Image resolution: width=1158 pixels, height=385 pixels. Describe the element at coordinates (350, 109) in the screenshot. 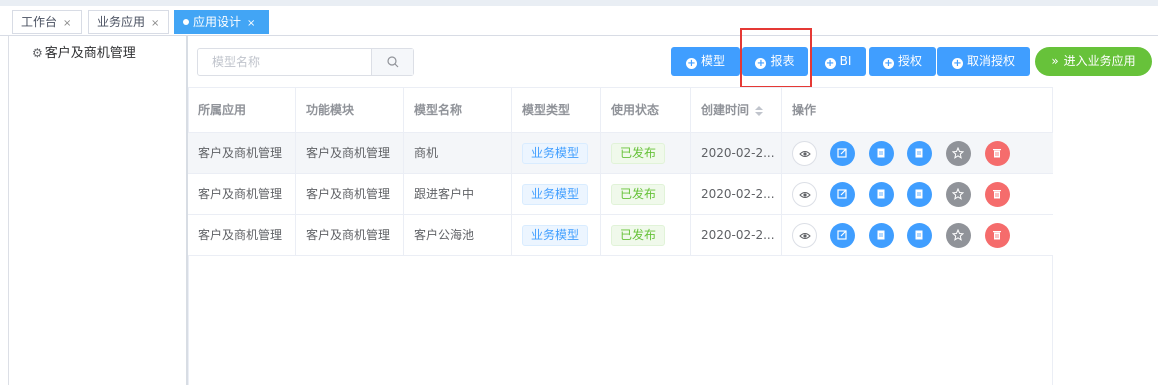

I see `header-module: 功能模块` at that location.